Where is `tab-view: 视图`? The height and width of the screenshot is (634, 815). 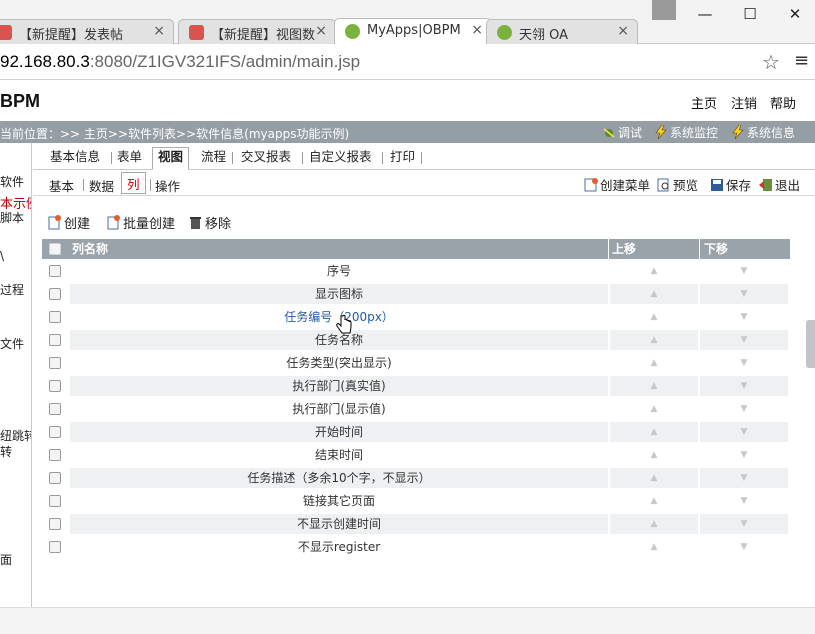 tab-view: 视图 is located at coordinates (171, 158).